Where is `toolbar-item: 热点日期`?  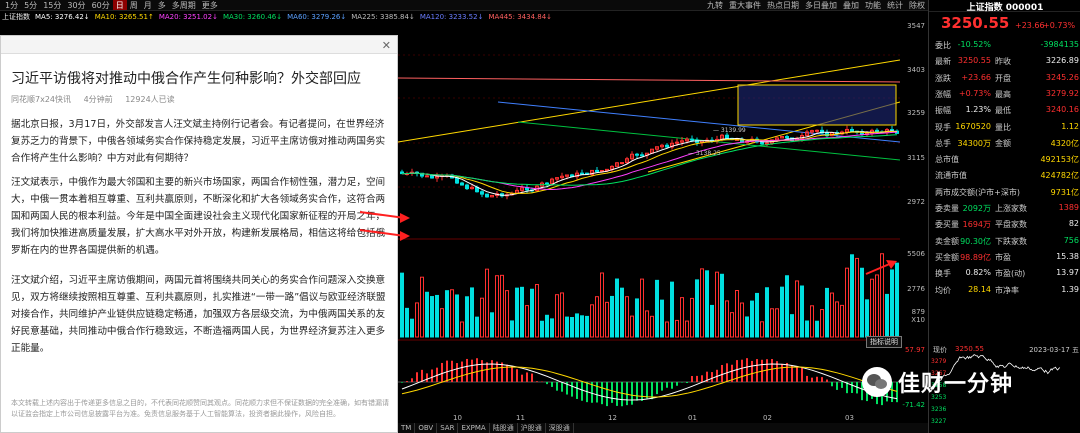 toolbar-item: 热点日期 is located at coordinates (783, 5).